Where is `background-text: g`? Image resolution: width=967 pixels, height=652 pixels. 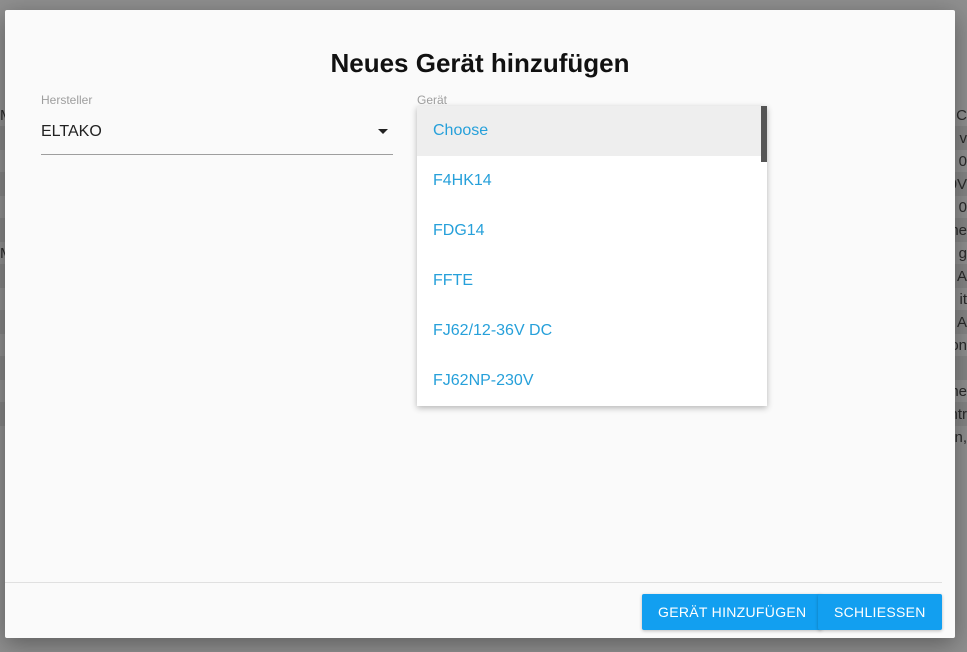 background-text: g is located at coordinates (962, 253).